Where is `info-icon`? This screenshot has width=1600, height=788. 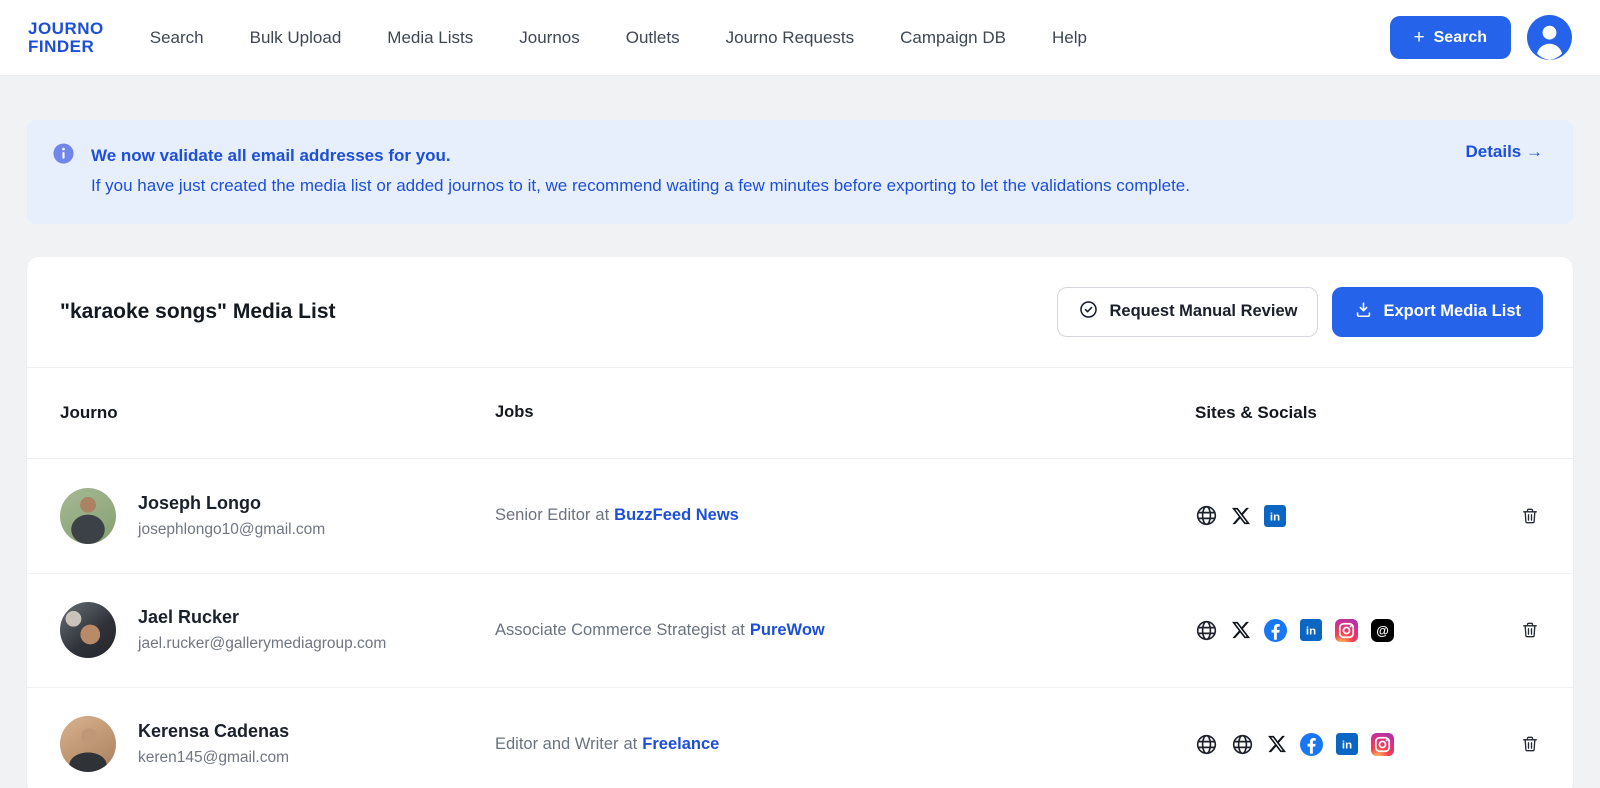 info-icon is located at coordinates (63, 156).